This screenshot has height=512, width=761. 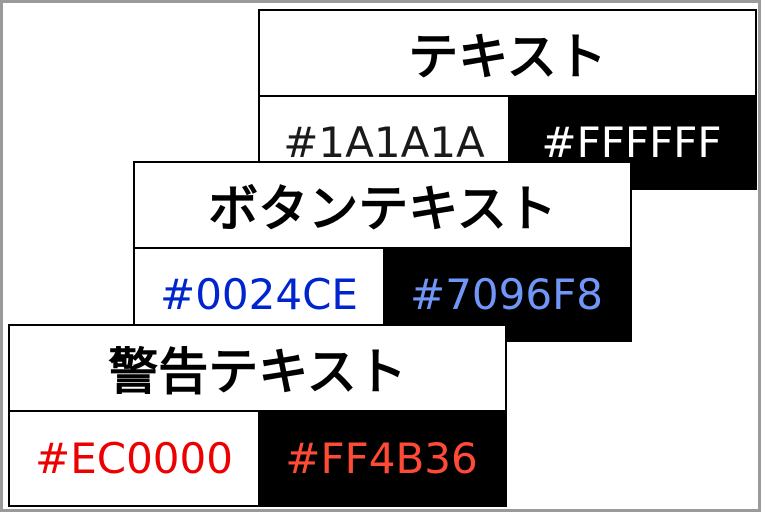 What do you see at coordinates (381, 458) in the screenshot?
I see `dark-swatch: #FF4B36` at bounding box center [381, 458].